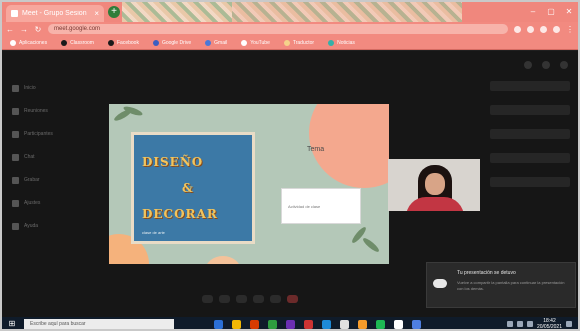  I want to click on mic-button, so click(207, 299).